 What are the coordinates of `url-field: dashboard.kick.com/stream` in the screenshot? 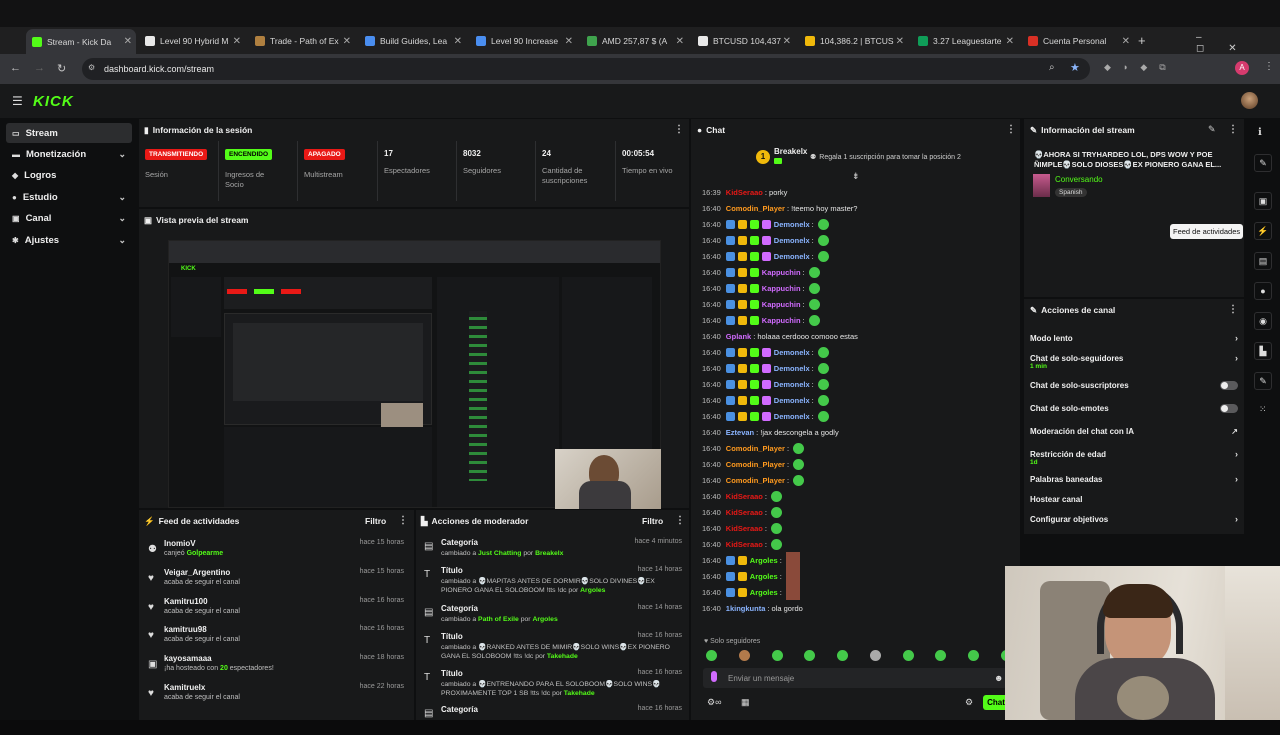 It's located at (586, 69).